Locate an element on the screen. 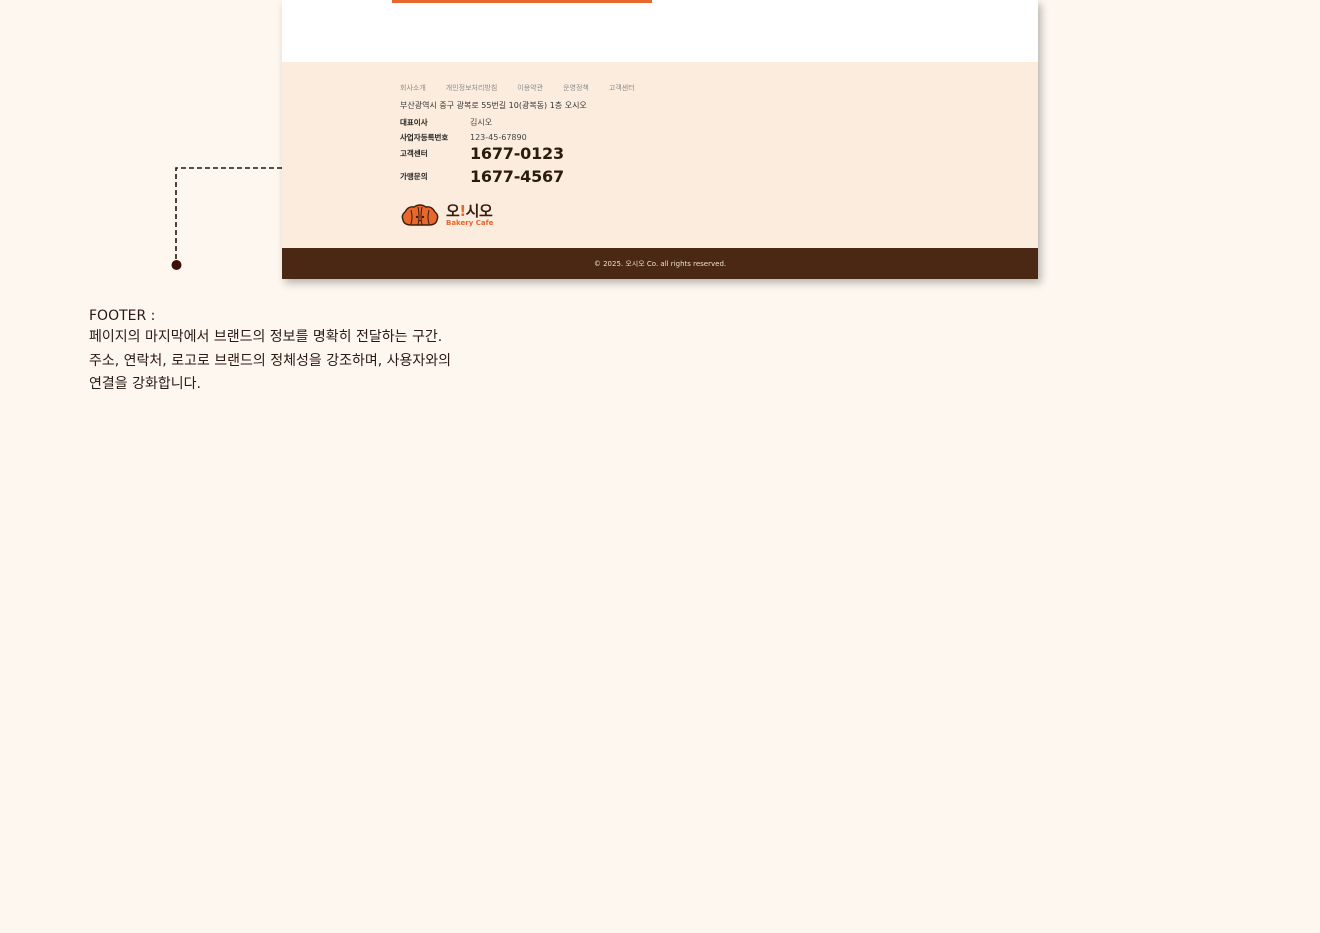 The image size is (1320, 933). logo-text: 오!시오 Bakery Cafe is located at coordinates (470, 214).